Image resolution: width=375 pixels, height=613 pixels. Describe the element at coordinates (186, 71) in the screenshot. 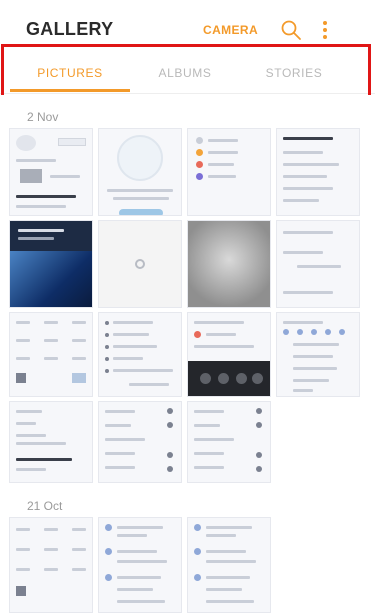

I see `tab-bar-highlight-frame` at that location.